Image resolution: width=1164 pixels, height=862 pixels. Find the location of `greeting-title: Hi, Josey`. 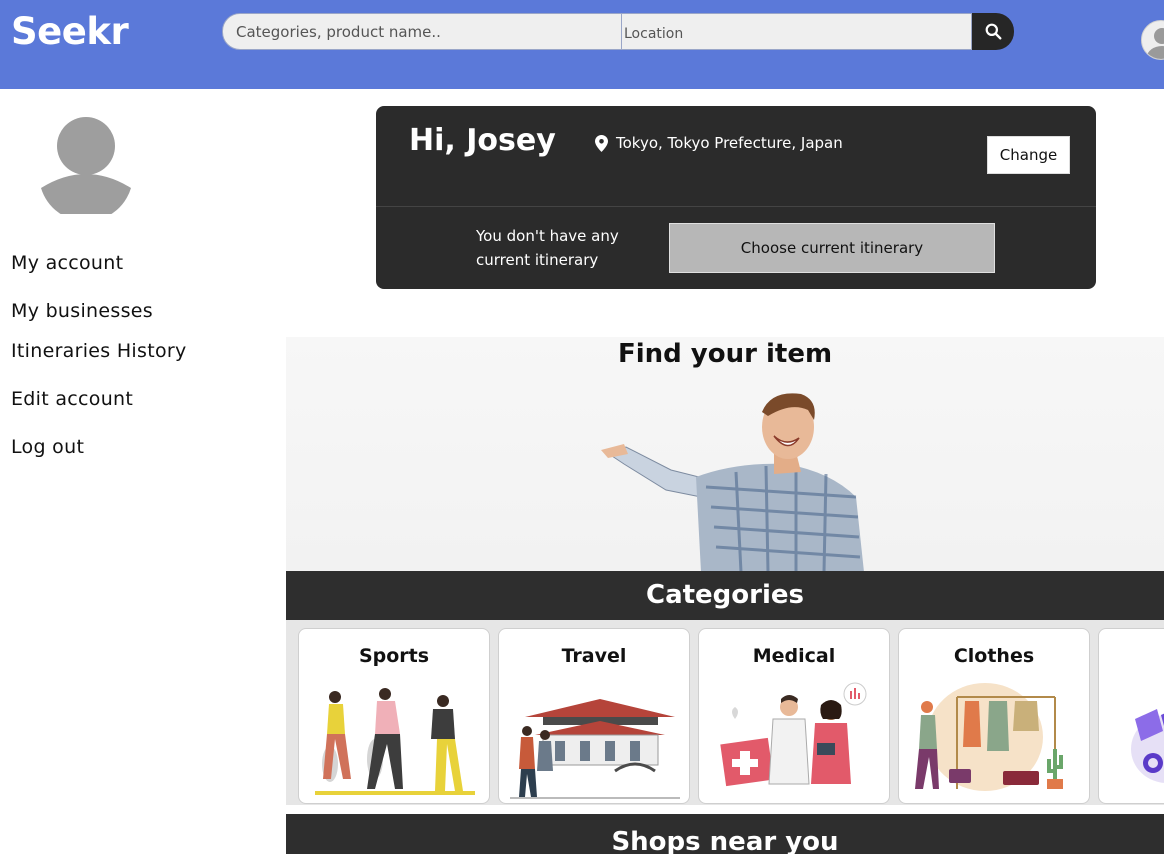

greeting-title: Hi, Josey is located at coordinates (482, 140).